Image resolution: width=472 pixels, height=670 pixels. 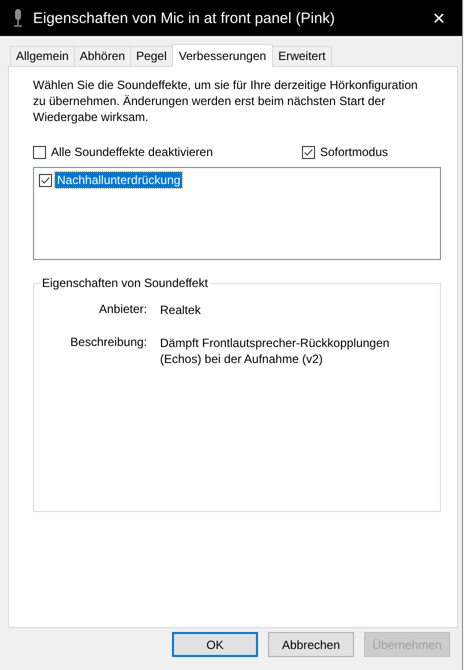 I want to click on tab: Allgemein, so click(x=42, y=56).